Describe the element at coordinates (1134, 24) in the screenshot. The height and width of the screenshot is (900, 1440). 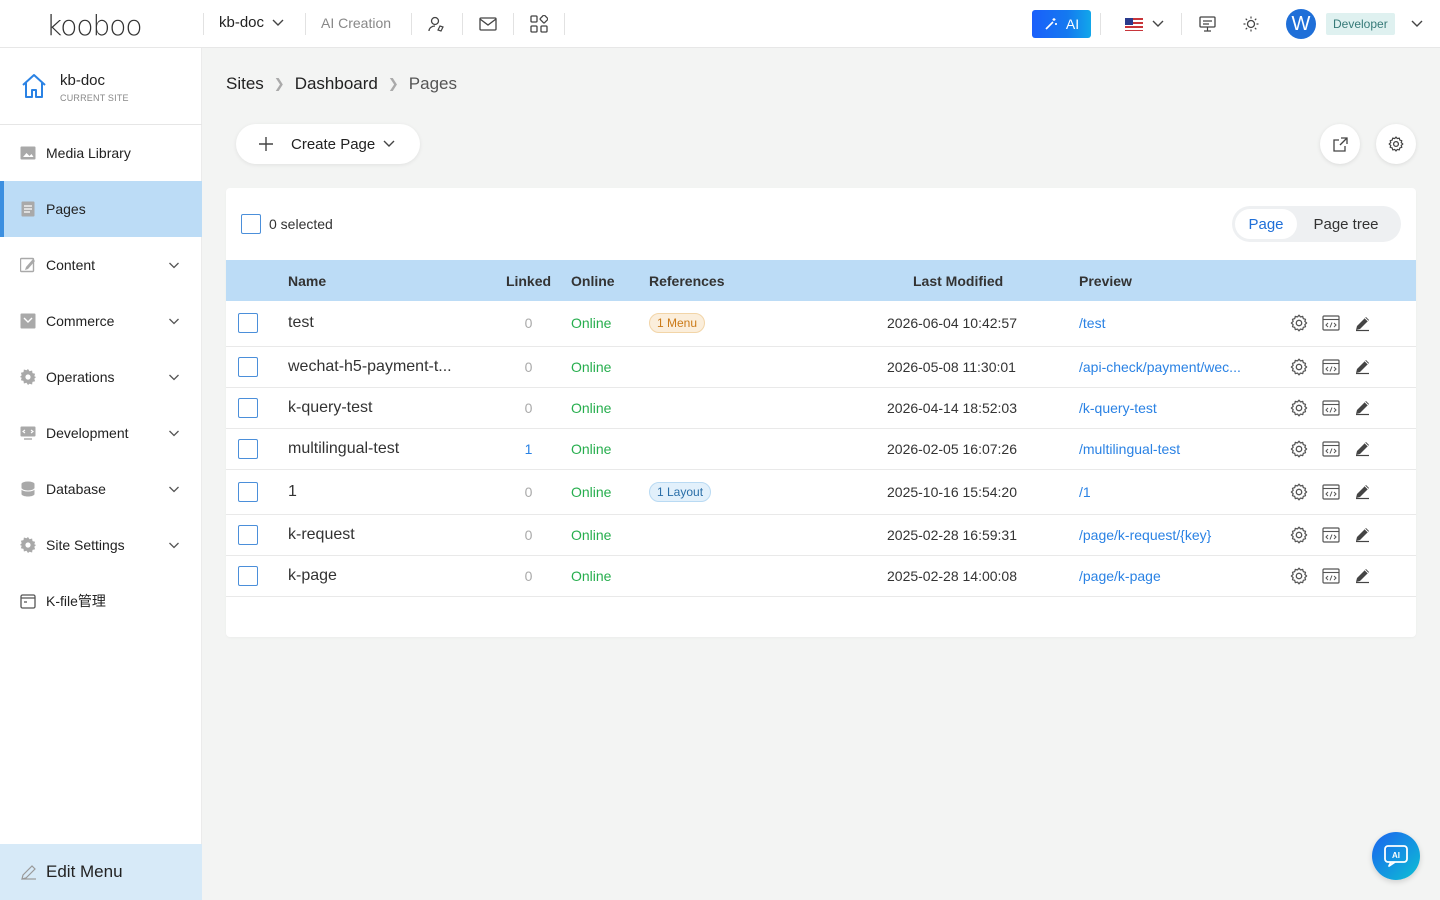
I see `us-flag-icon` at that location.